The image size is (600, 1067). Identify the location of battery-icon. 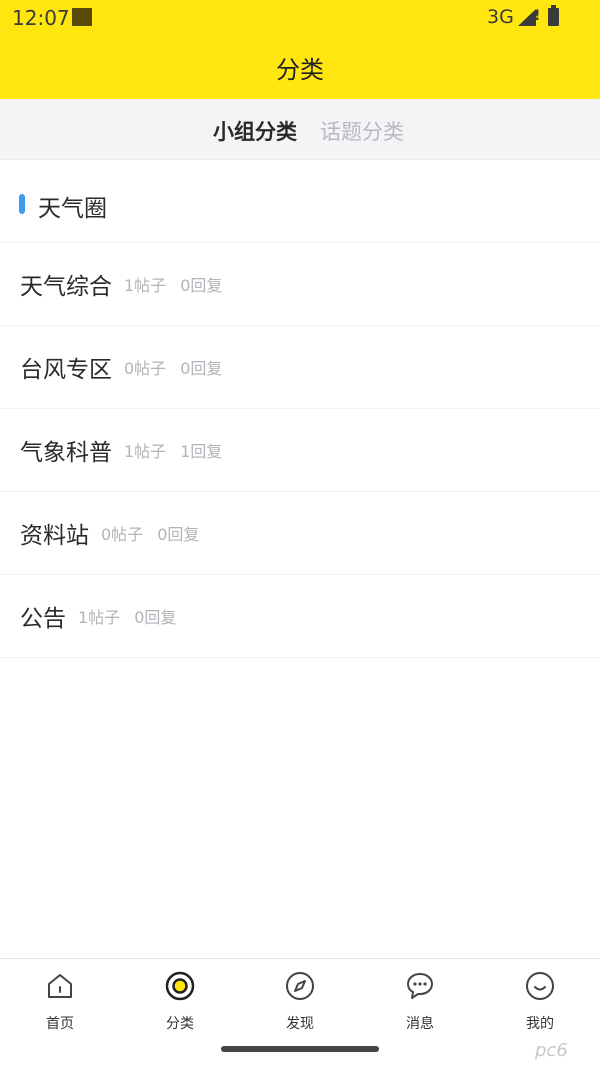
(553, 15).